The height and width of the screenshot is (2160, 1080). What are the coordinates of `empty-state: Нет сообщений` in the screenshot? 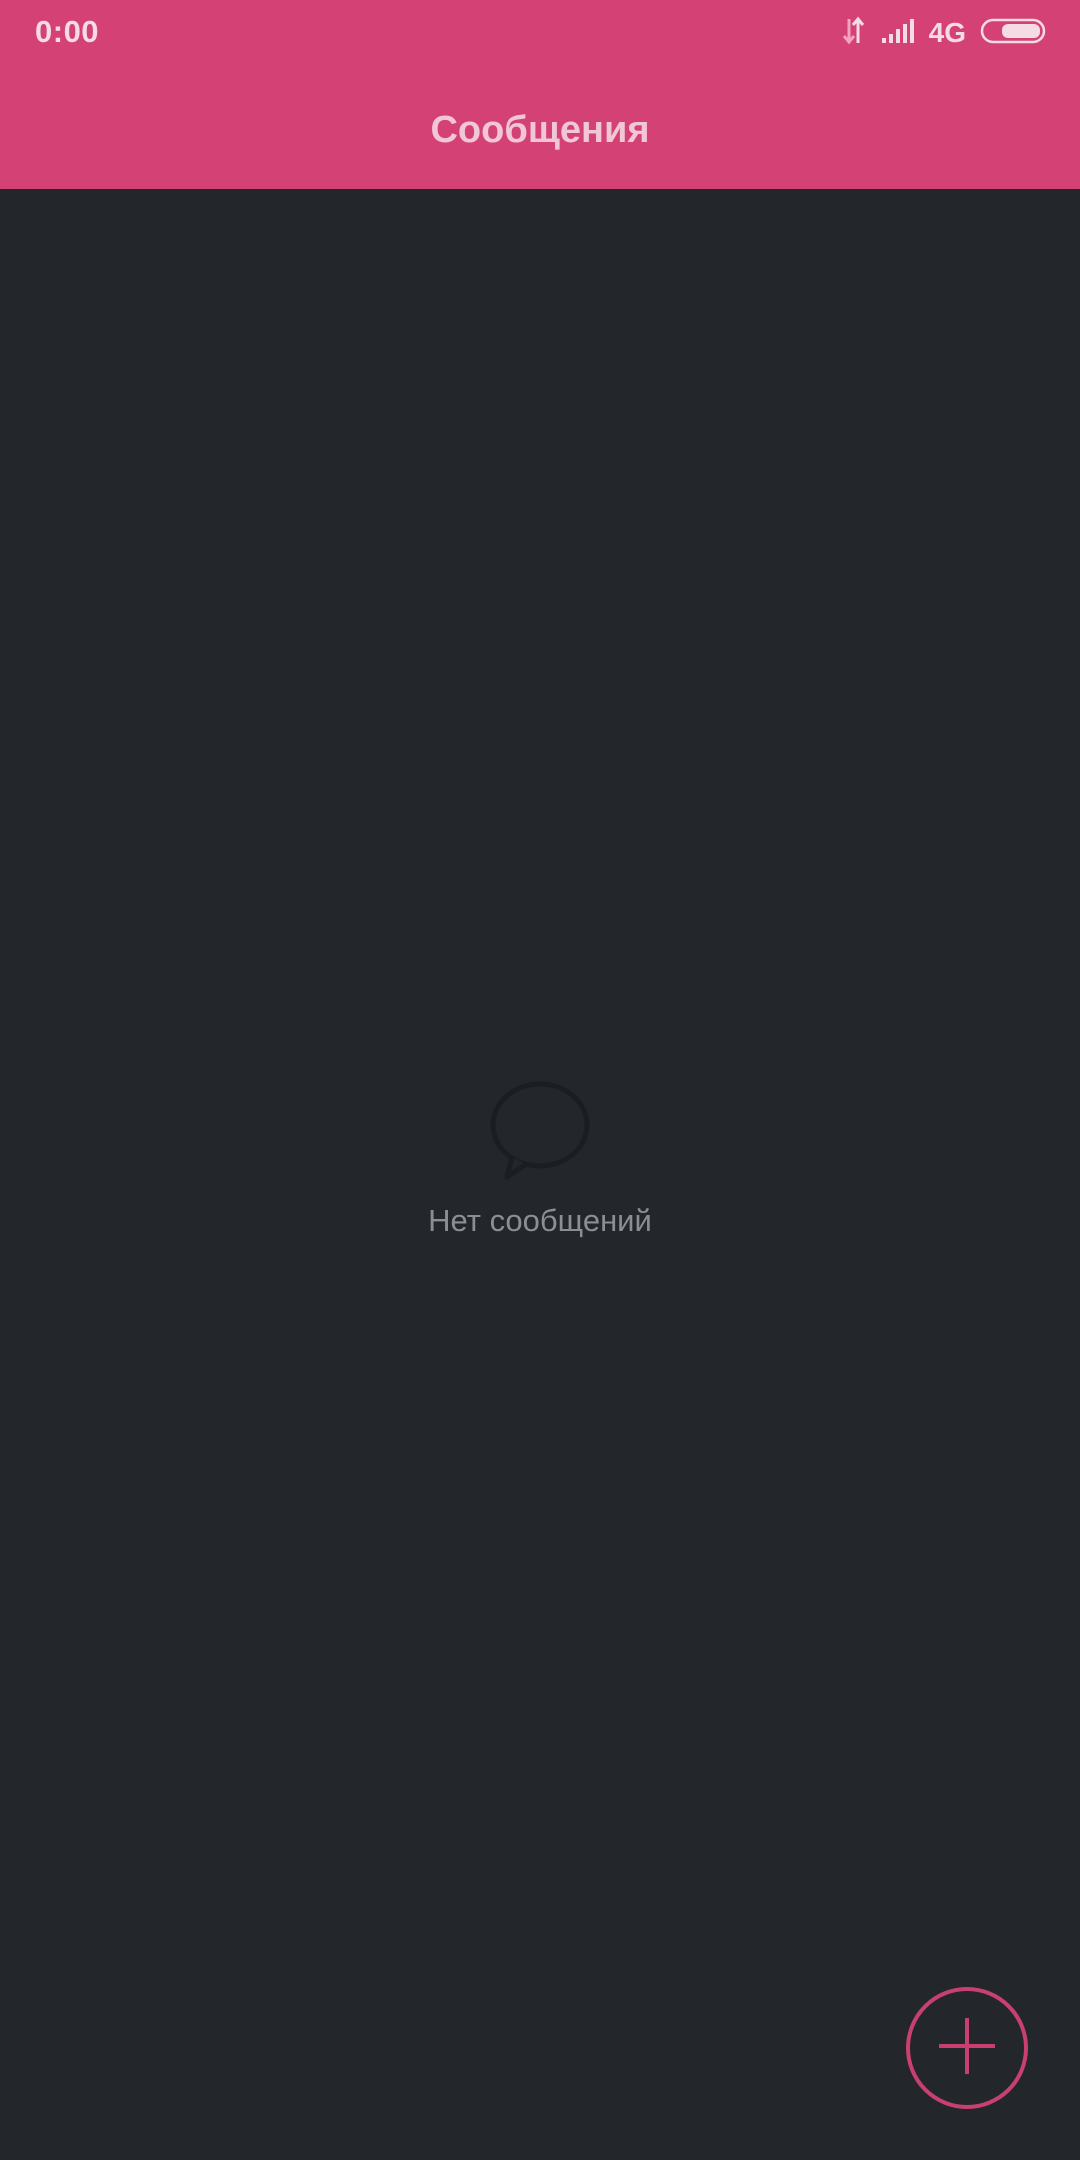 It's located at (540, 1158).